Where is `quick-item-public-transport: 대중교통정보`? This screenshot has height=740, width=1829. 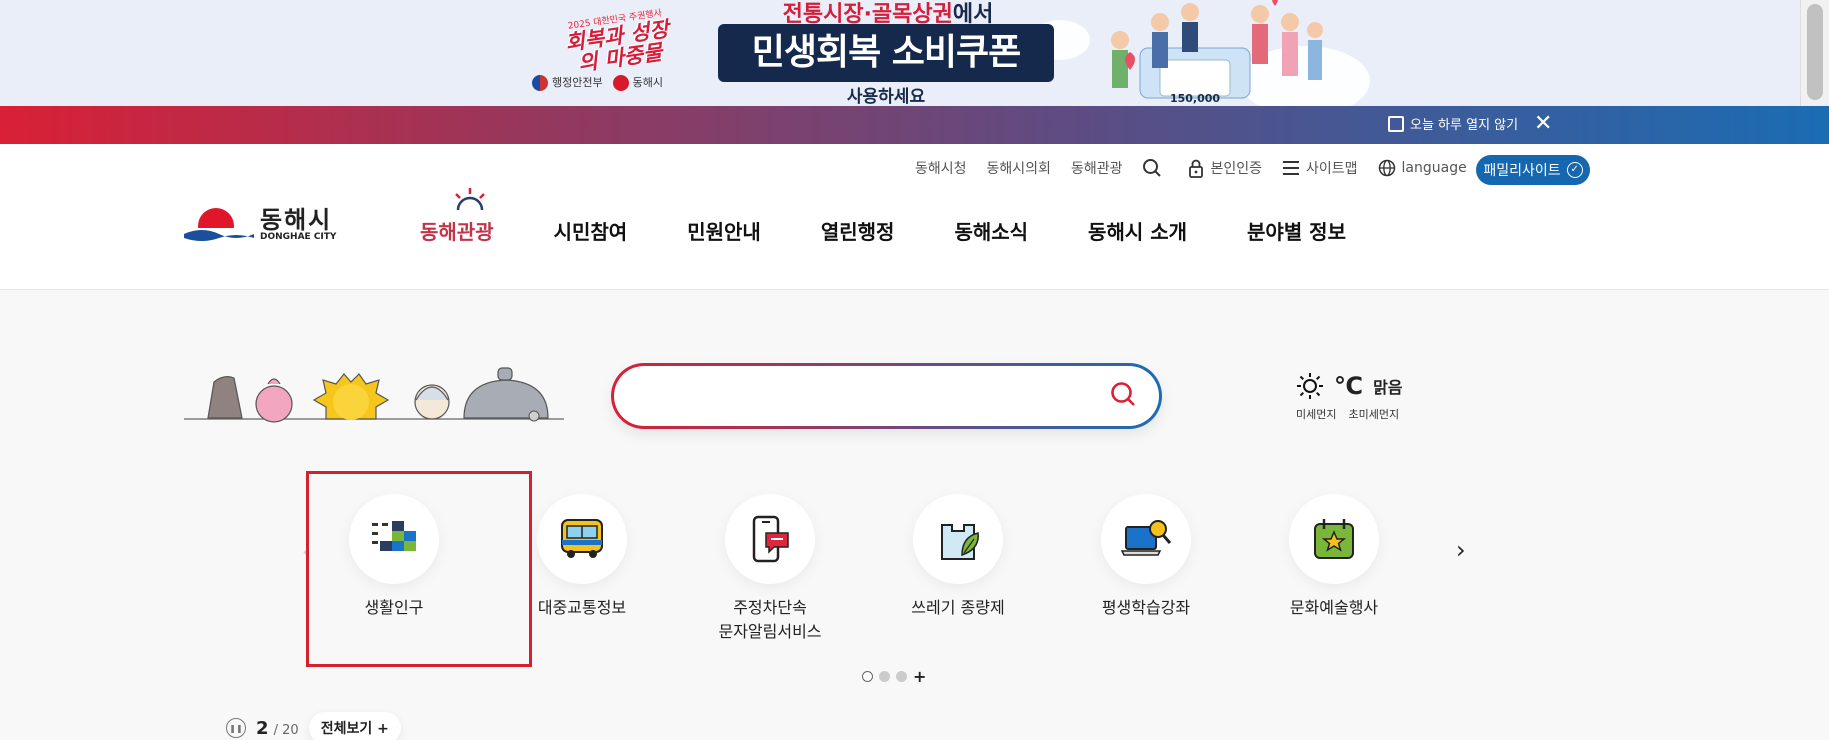 quick-item-public-transport: 대중교통정보 is located at coordinates (582, 569).